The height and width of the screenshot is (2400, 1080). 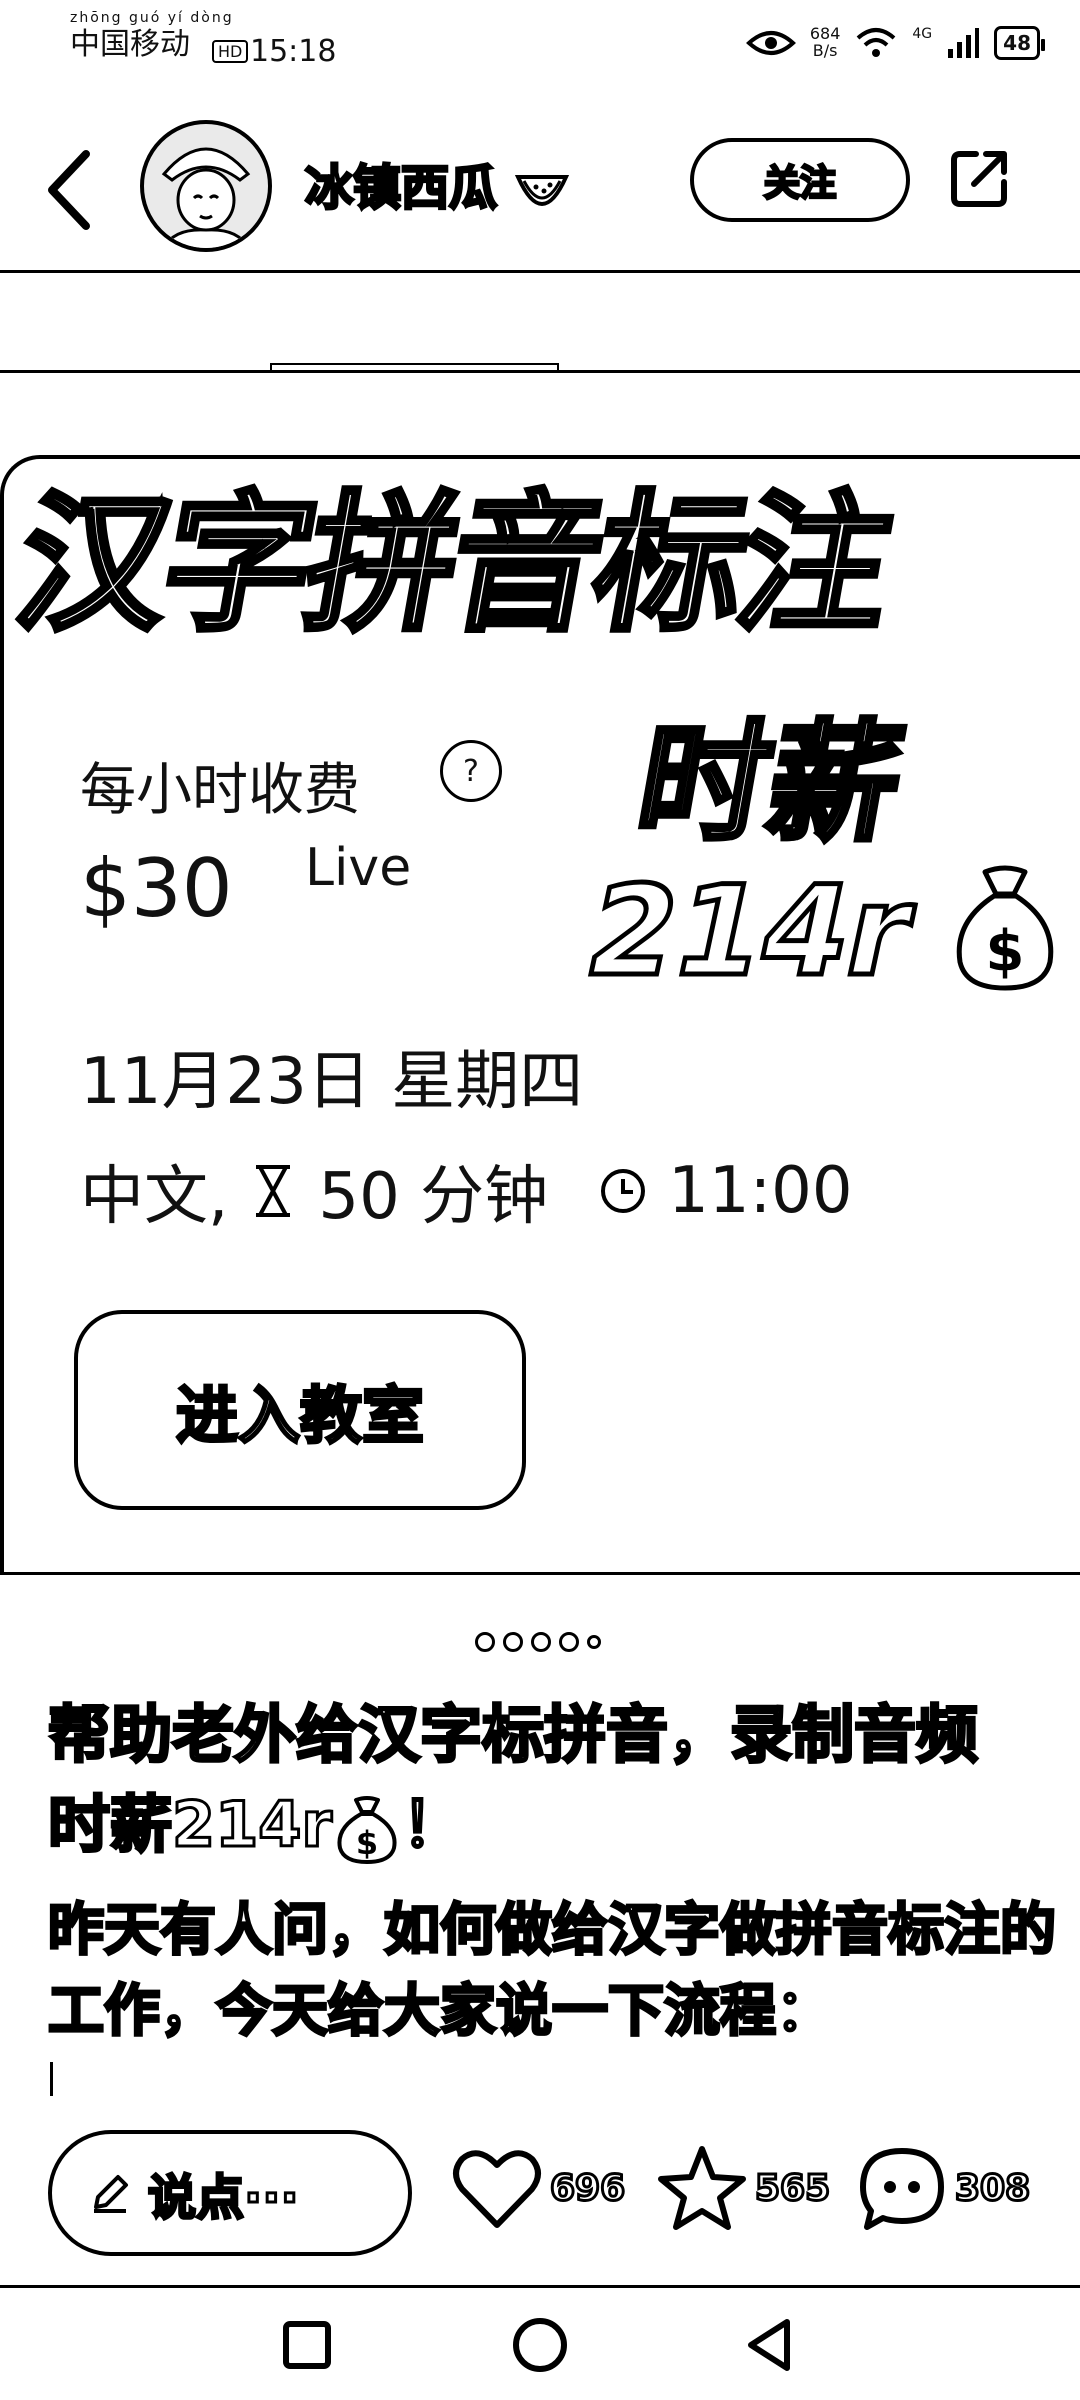 What do you see at coordinates (770, 783) in the screenshot?
I see `wage-title: 时薪` at bounding box center [770, 783].